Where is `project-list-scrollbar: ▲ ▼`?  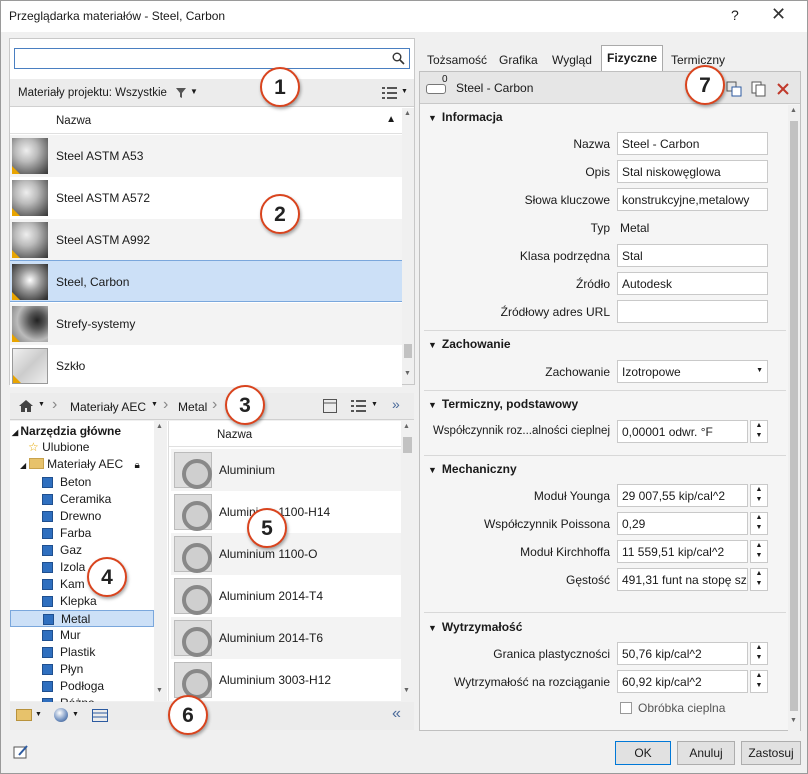
project-list-scrollbar: ▲ ▼ is located at coordinates (408, 246).